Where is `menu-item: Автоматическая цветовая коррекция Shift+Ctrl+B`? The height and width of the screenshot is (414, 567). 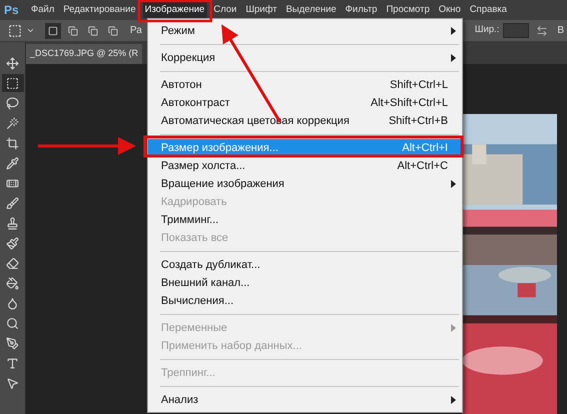
menu-item: Автоматическая цветовая коррекция Shift+Ctrl+B is located at coordinates (305, 121).